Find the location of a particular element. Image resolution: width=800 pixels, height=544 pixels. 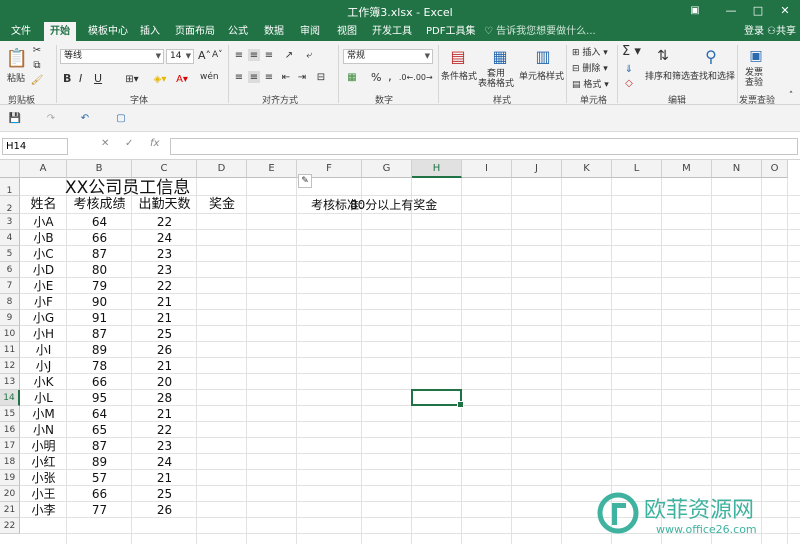

row-header-12: 12 is located at coordinates (10, 366).